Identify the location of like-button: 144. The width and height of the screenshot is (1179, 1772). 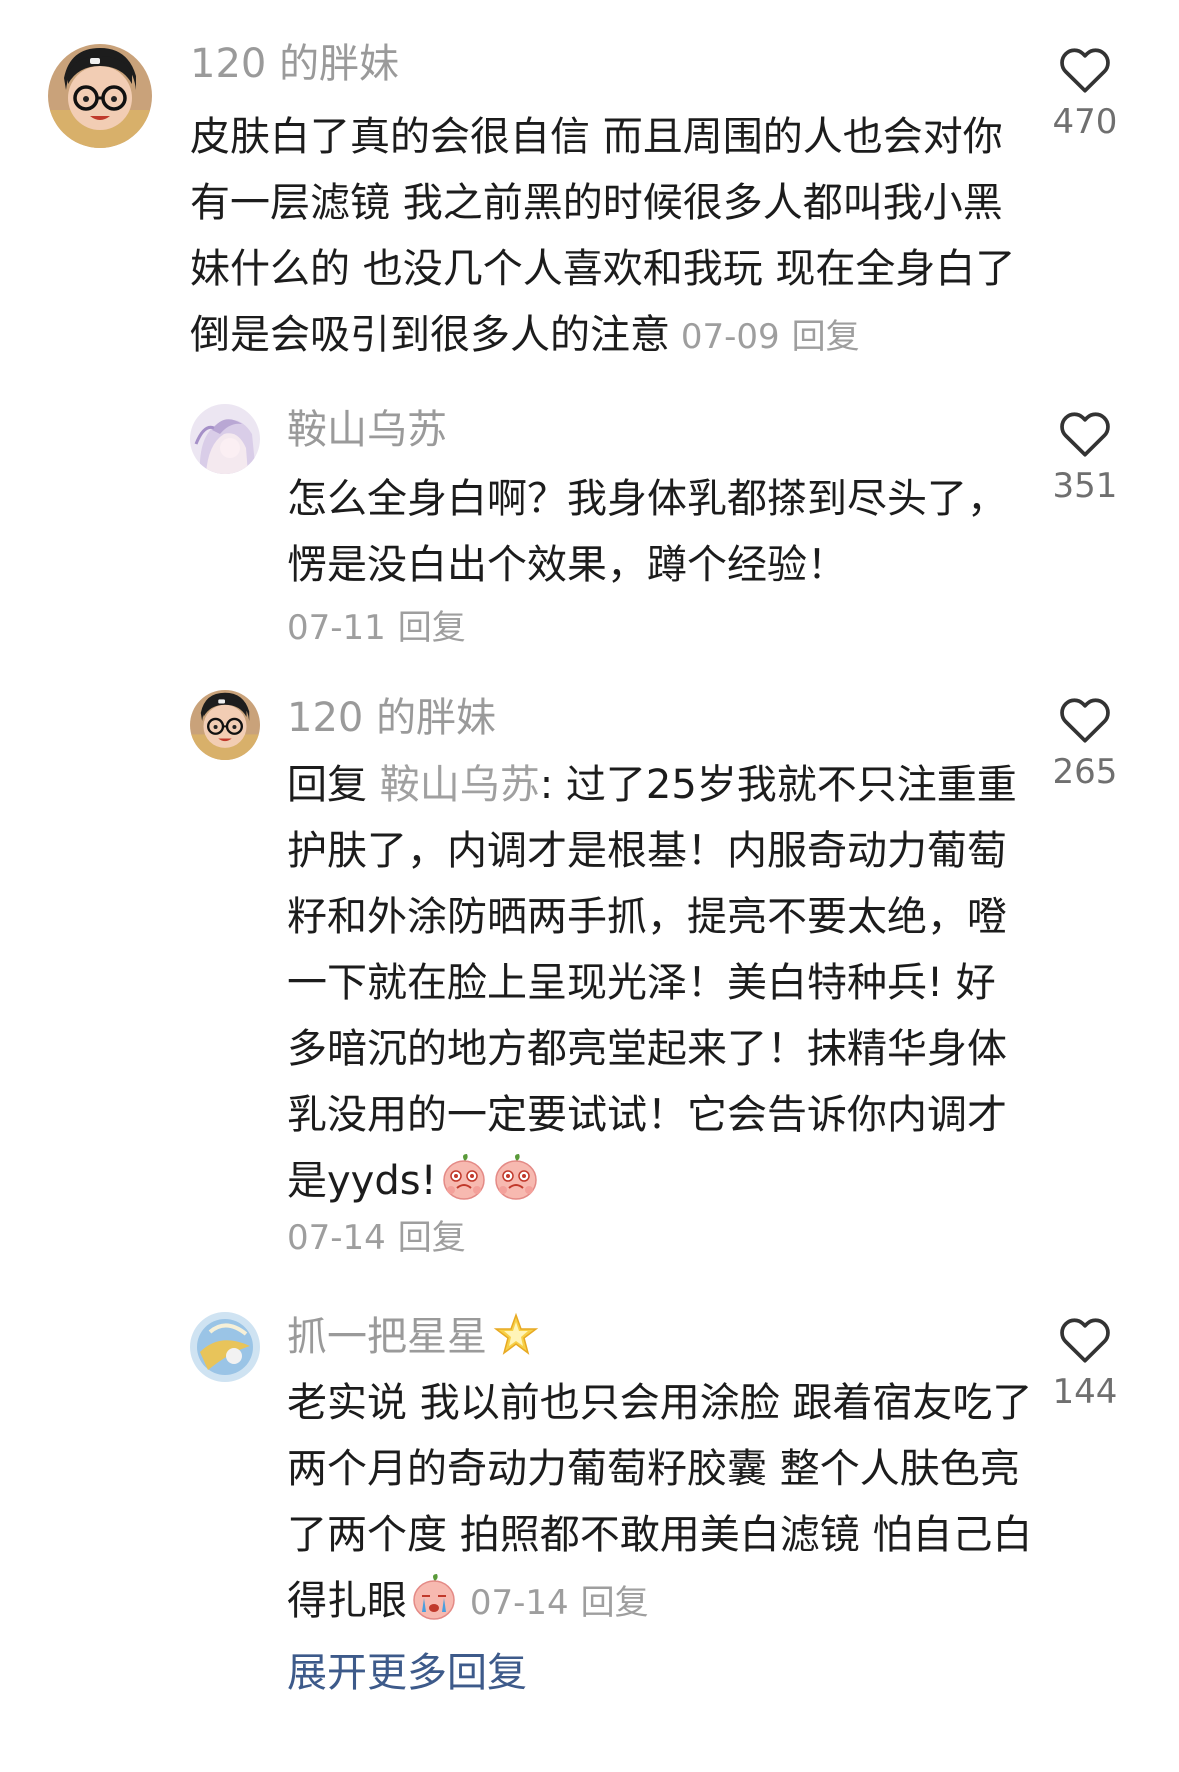
(1085, 1364).